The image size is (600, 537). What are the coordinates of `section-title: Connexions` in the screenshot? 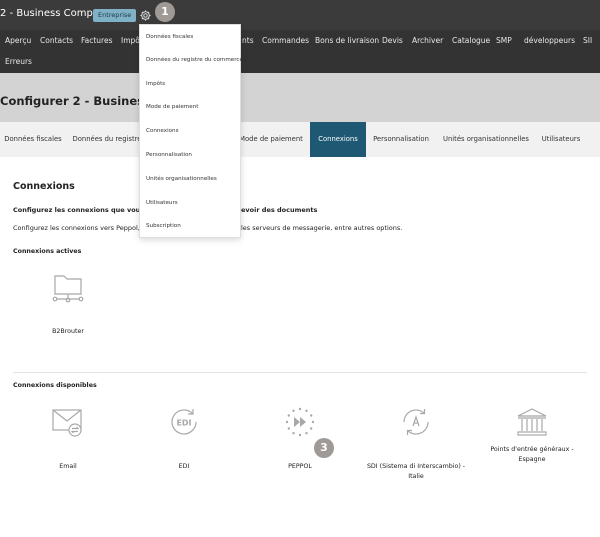 It's located at (44, 186).